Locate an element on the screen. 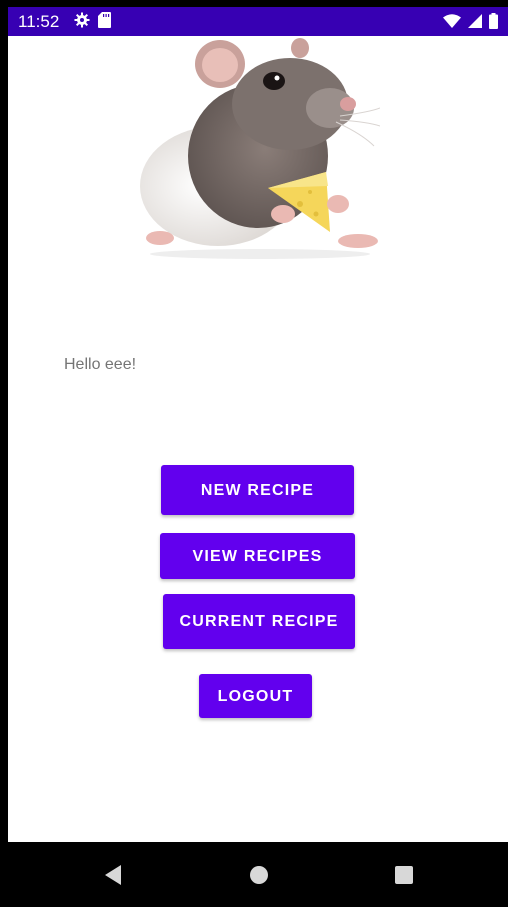  back-triangle-icon is located at coordinates (113, 875).